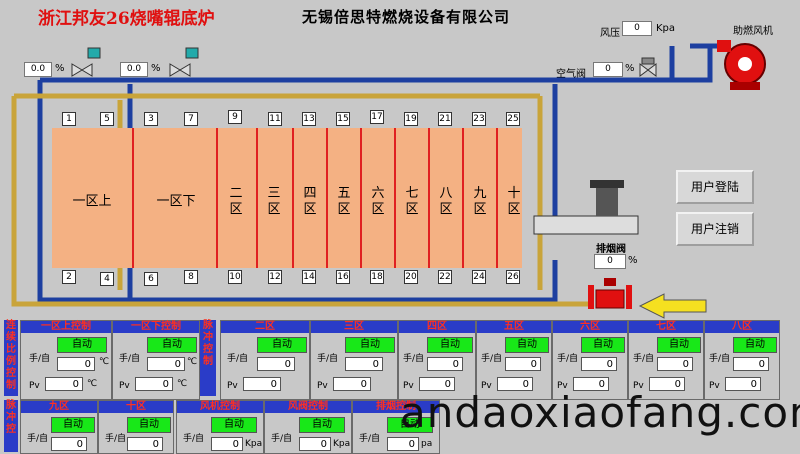 Image resolution: width=800 pixels, height=454 pixels. I want to click on burner-6: 6, so click(151, 279).